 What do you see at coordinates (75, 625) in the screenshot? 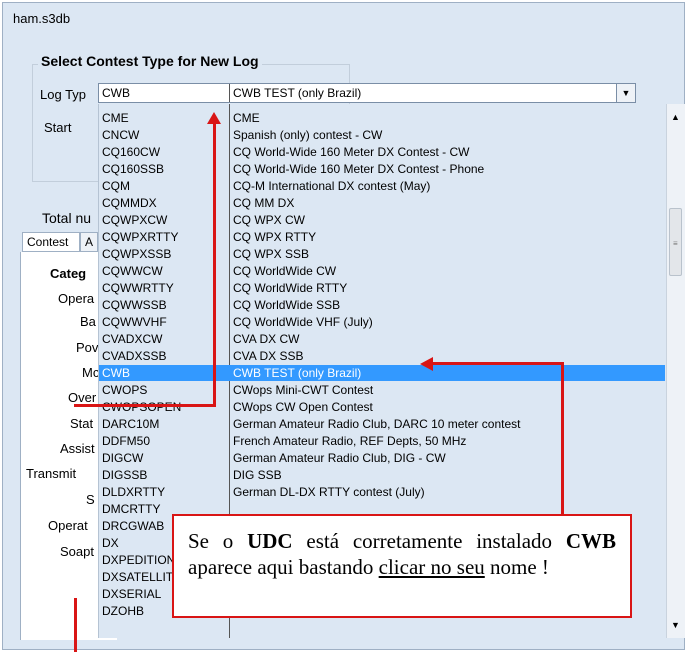
I see `annotation-line-down` at bounding box center [75, 625].